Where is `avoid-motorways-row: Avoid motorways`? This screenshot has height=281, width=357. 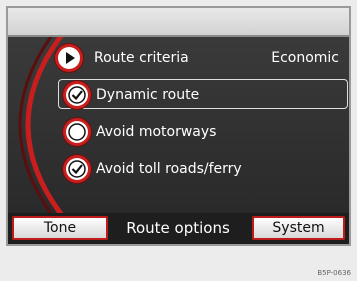 avoid-motorways-row: Avoid motorways is located at coordinates (178, 132).